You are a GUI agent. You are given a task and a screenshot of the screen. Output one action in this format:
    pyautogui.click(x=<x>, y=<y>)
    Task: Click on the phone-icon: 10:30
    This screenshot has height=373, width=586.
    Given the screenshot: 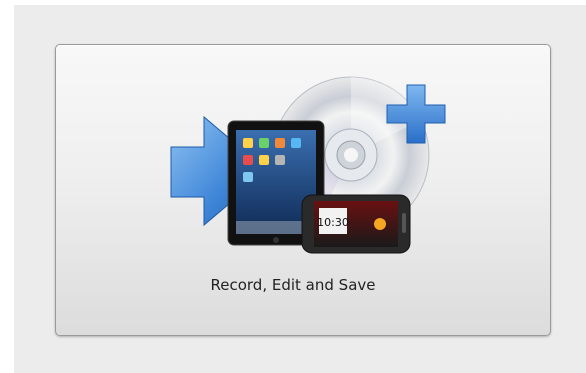 What is the action you would take?
    pyautogui.click(x=356, y=224)
    